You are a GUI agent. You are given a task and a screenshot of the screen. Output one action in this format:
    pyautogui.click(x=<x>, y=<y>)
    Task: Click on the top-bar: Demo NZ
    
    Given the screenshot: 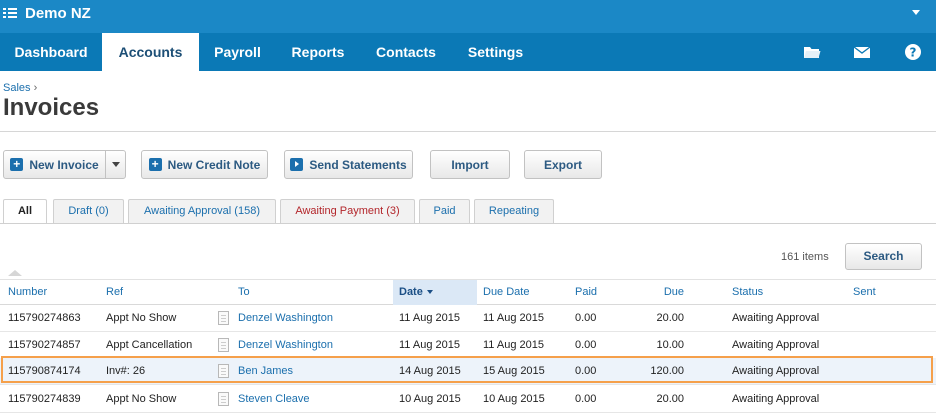 What is the action you would take?
    pyautogui.click(x=468, y=16)
    